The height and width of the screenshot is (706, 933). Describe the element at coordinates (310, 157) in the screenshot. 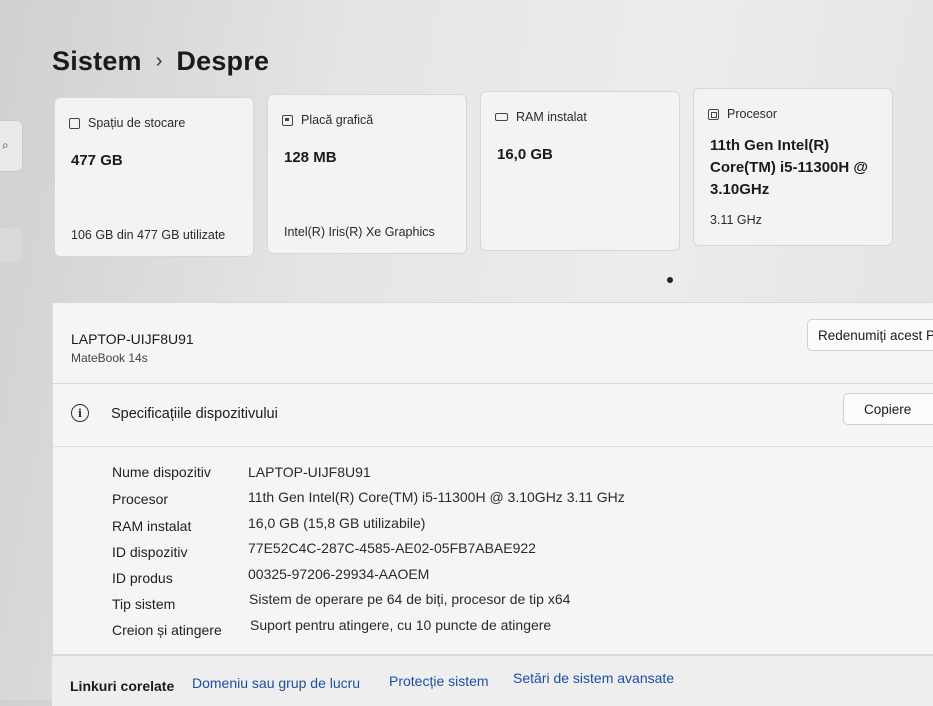

I see `card-value: 128 MB` at that location.